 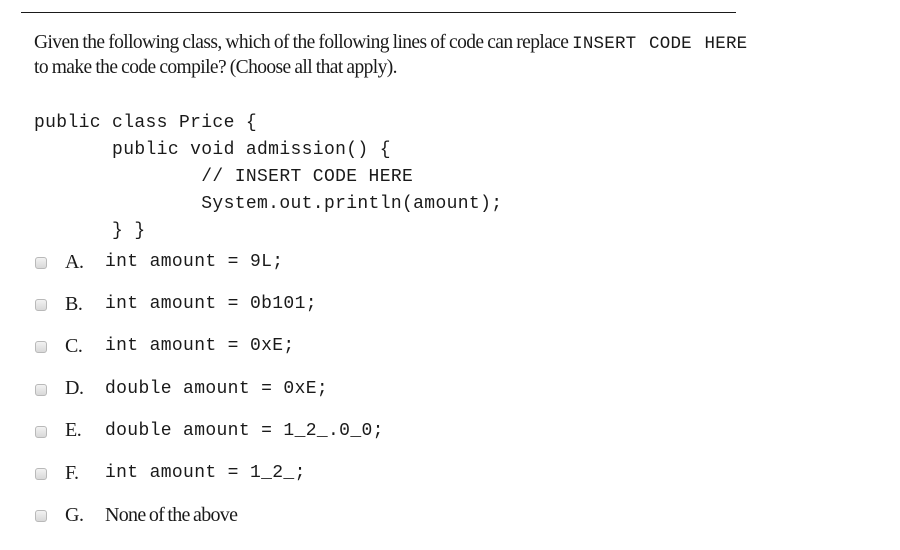 What do you see at coordinates (171, 514) in the screenshot?
I see `option-text: None of the above` at bounding box center [171, 514].